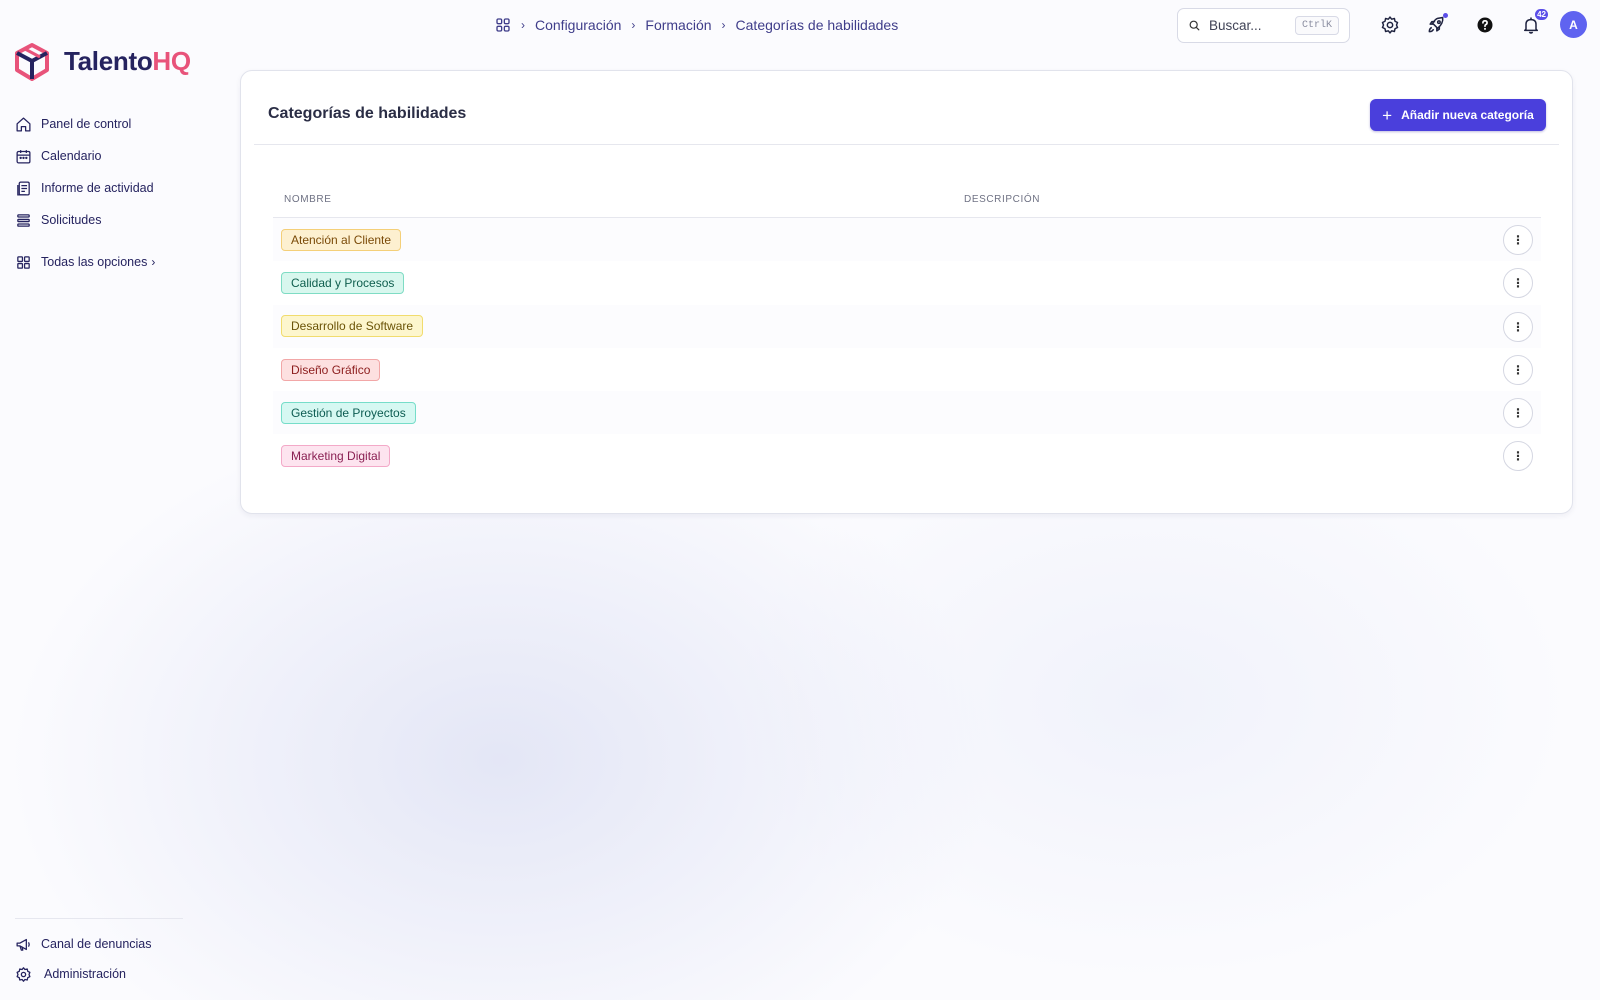 This screenshot has height=1000, width=1600. Describe the element at coordinates (71, 220) in the screenshot. I see `sidebar-item-label: Solicitudes` at that location.